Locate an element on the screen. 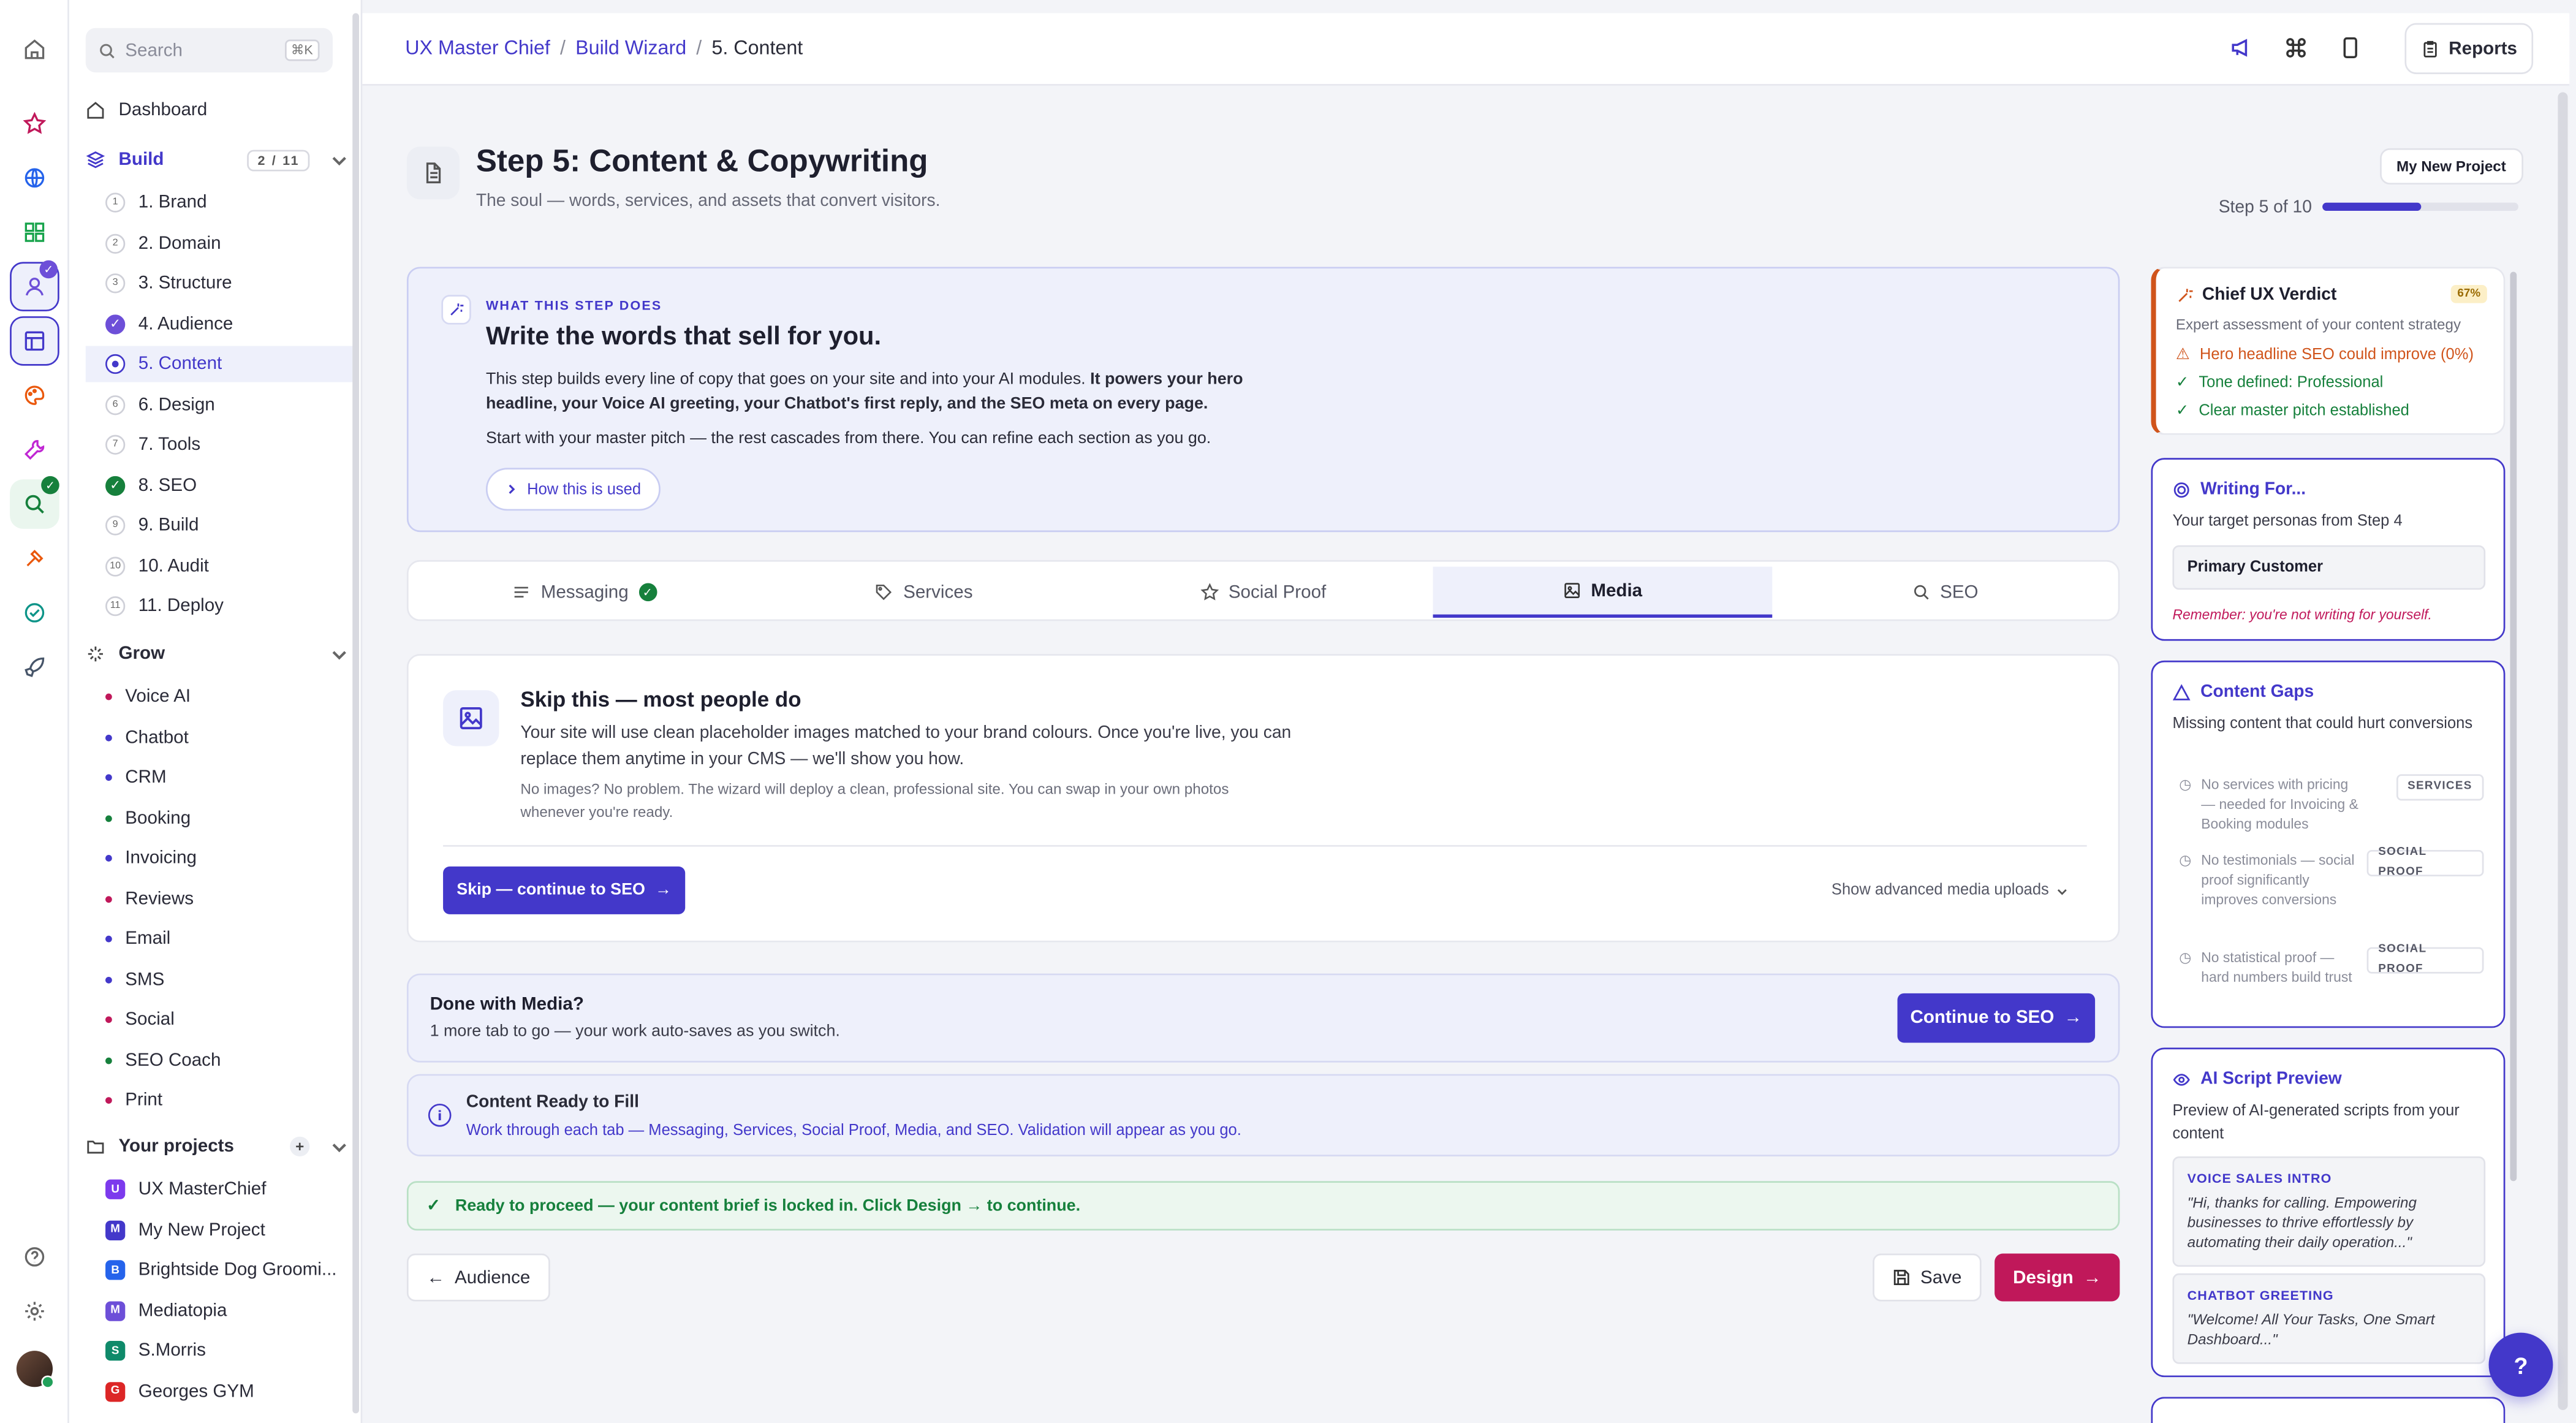 This screenshot has width=2576, height=1423. project-item: M Mediatopia is located at coordinates (228, 1310).